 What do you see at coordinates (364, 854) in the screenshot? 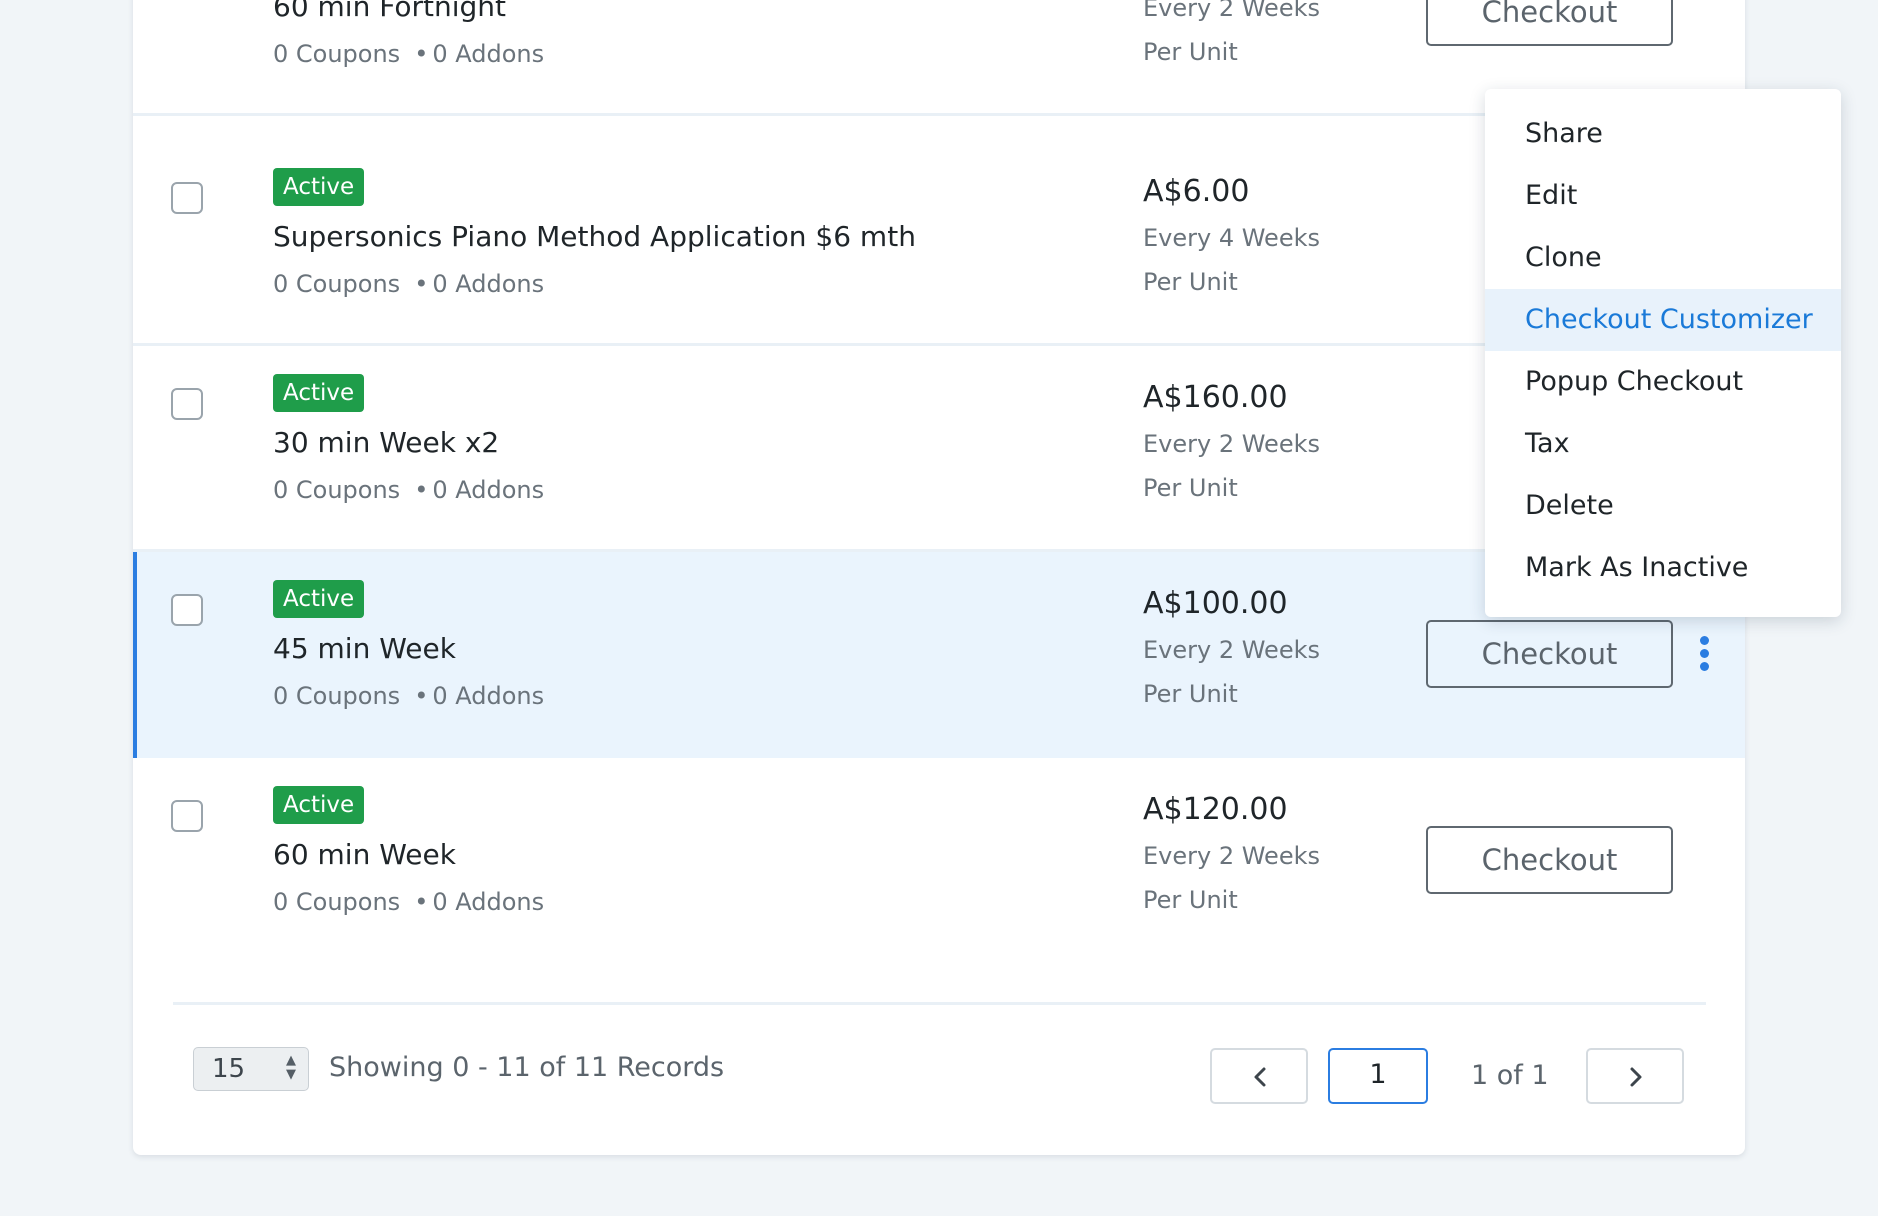
I see `plan-name: 60 min Week` at bounding box center [364, 854].